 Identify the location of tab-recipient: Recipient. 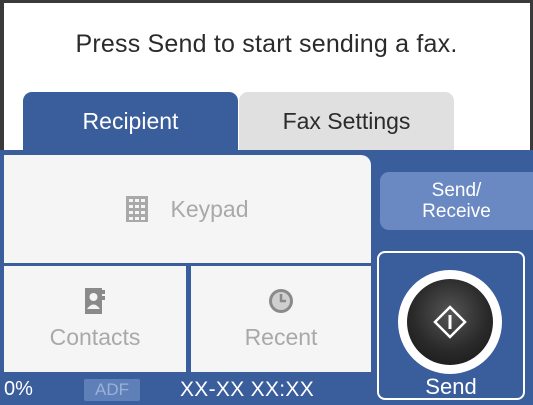
(130, 121).